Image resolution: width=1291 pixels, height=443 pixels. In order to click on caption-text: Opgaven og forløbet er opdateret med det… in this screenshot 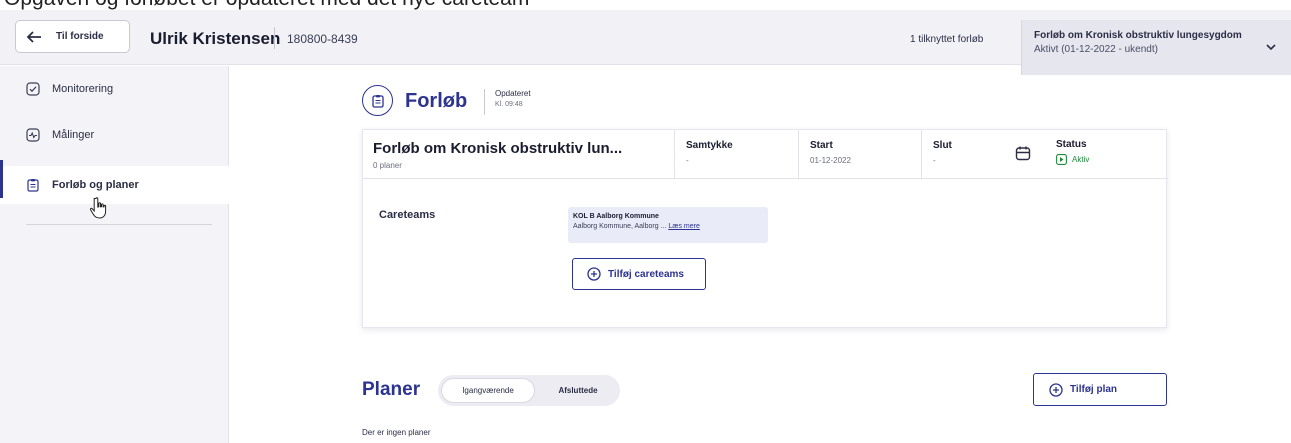, I will do `click(266, 5)`.